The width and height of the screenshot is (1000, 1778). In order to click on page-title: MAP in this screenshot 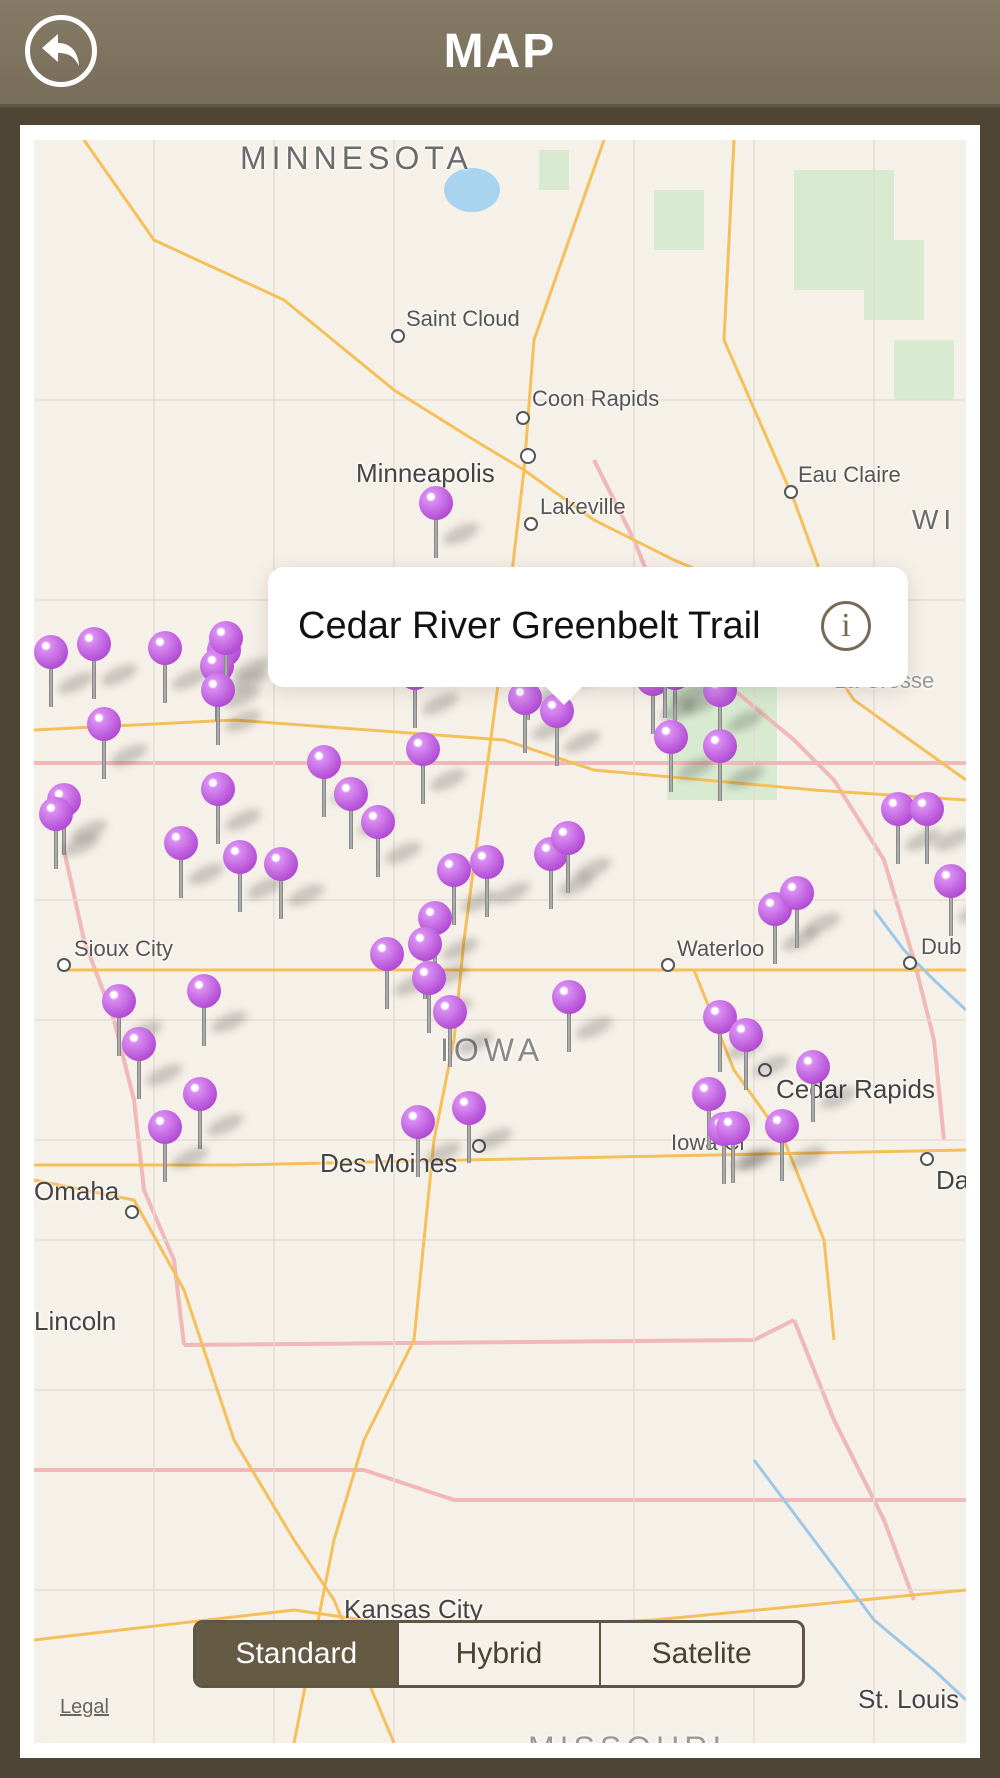, I will do `click(500, 51)`.